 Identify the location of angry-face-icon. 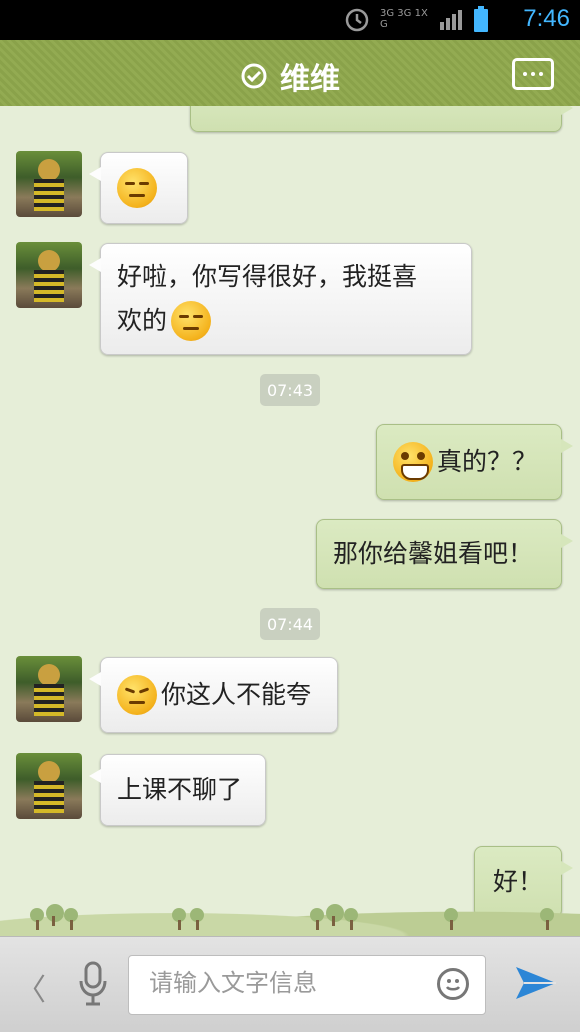
(137, 695).